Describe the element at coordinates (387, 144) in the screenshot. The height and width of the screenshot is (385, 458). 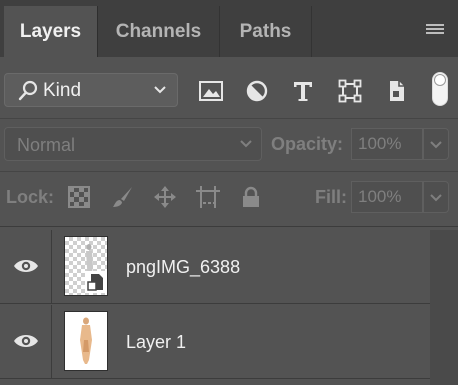
I see `opacity-input: 100%` at that location.